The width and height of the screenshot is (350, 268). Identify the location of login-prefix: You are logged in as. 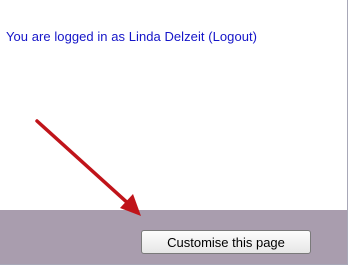
(66, 36).